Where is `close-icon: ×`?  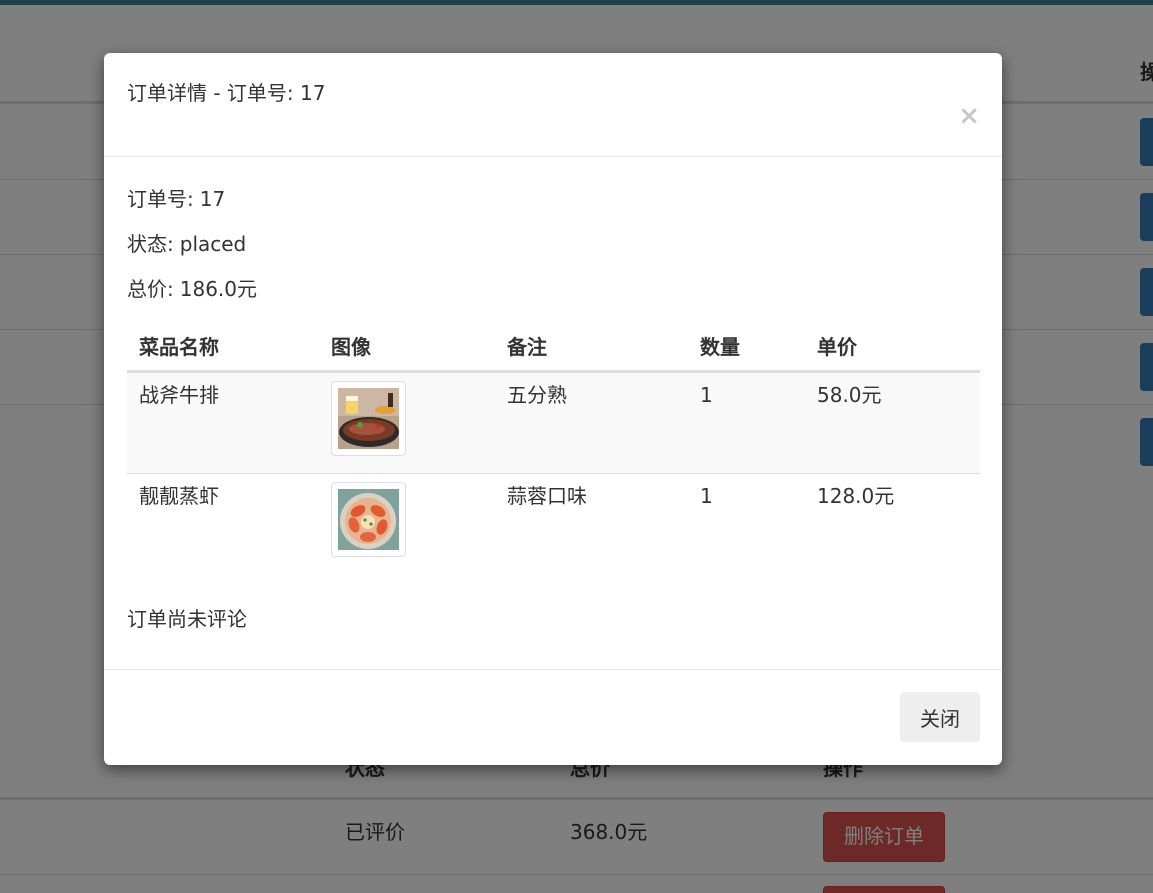 close-icon: × is located at coordinates (969, 116).